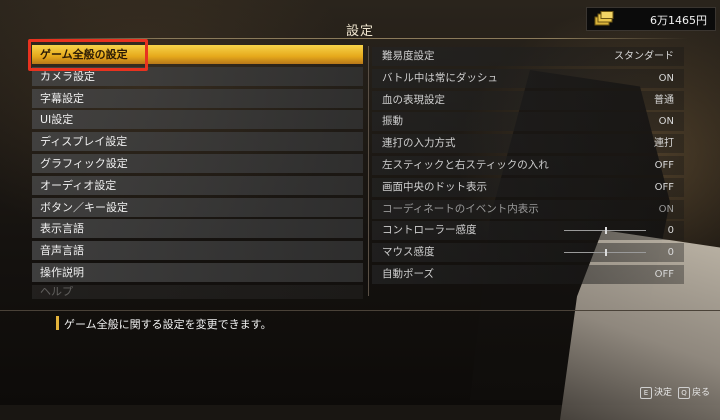 The height and width of the screenshot is (420, 720). I want to click on setting-label: 連打の入力方式, so click(419, 143).